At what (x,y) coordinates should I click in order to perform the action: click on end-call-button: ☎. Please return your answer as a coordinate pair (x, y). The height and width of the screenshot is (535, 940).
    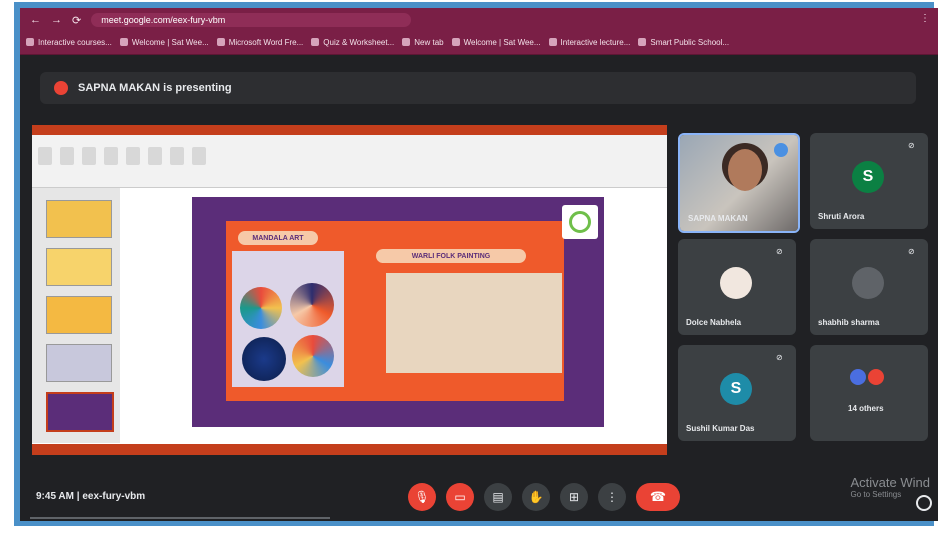
    Looking at the image, I should click on (658, 497).